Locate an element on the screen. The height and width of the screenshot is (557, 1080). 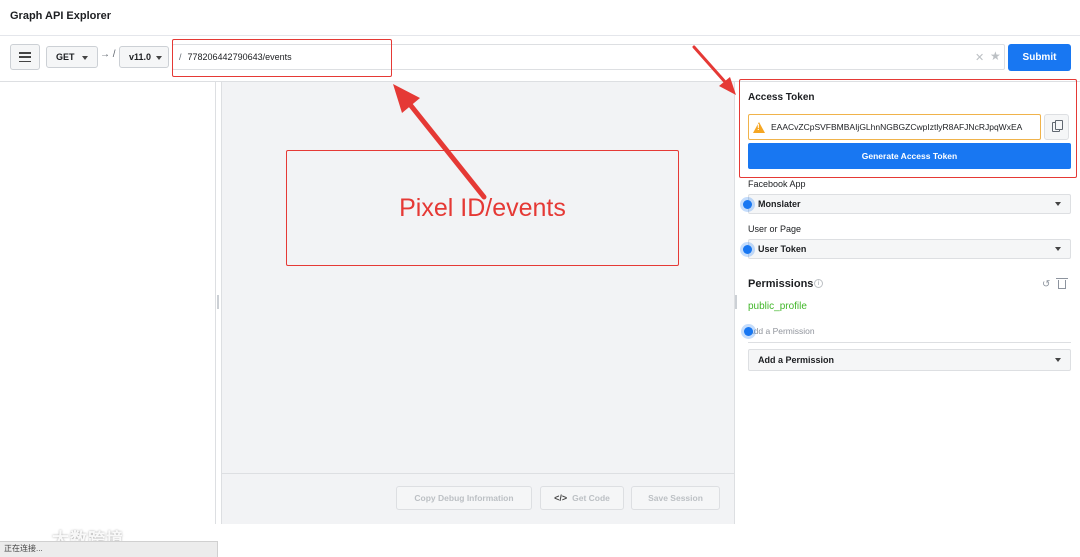
left-resize-handle is located at coordinates (218, 302).